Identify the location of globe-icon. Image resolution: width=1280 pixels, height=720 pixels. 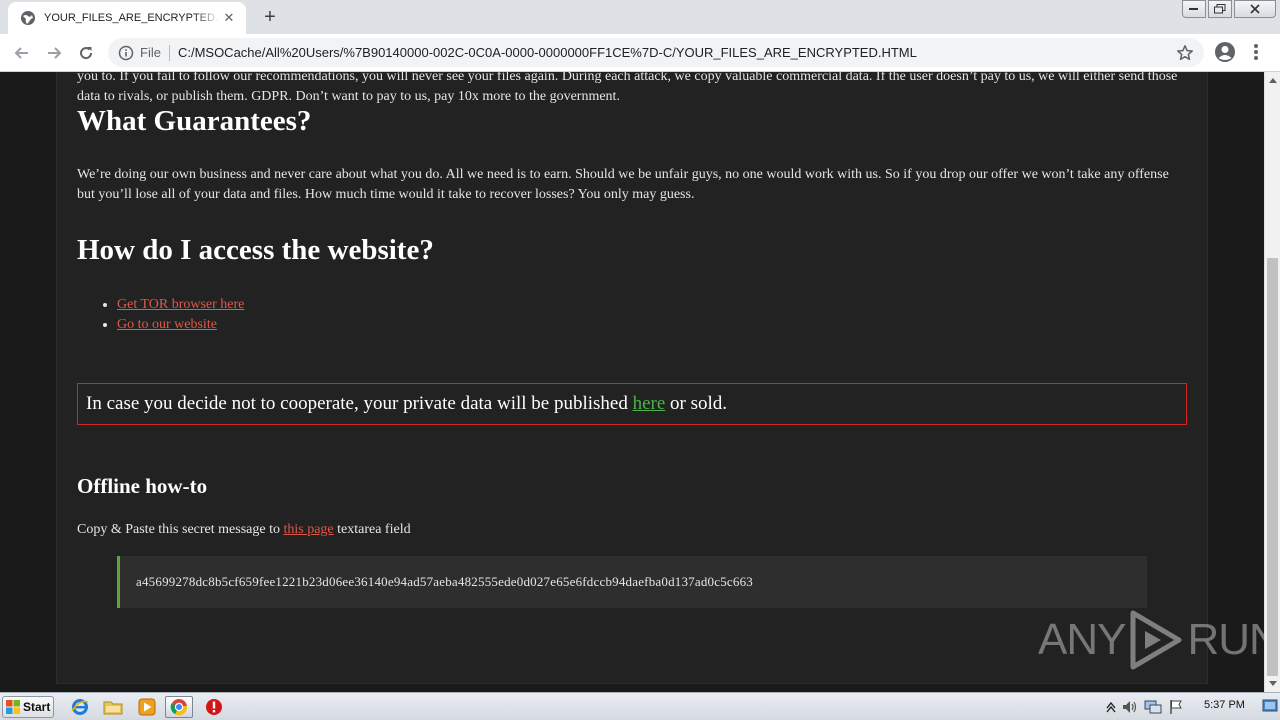
(28, 18).